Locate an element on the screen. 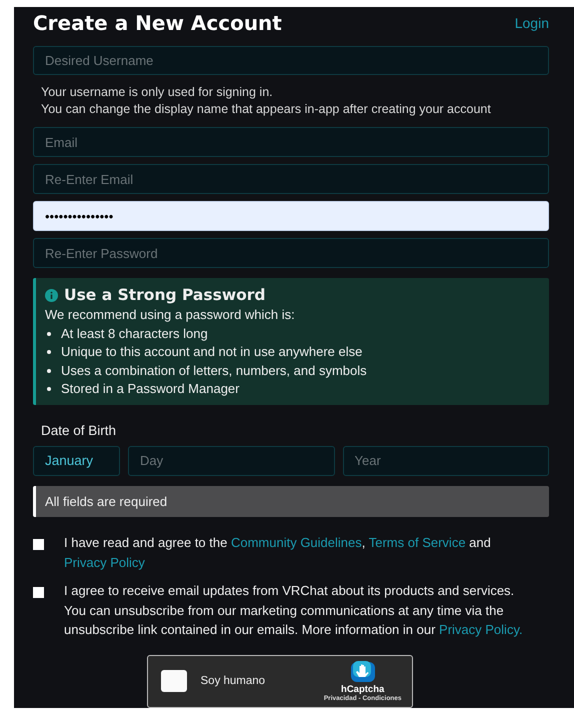 This screenshot has width=574, height=715. required-notice: All fields are required is located at coordinates (291, 502).